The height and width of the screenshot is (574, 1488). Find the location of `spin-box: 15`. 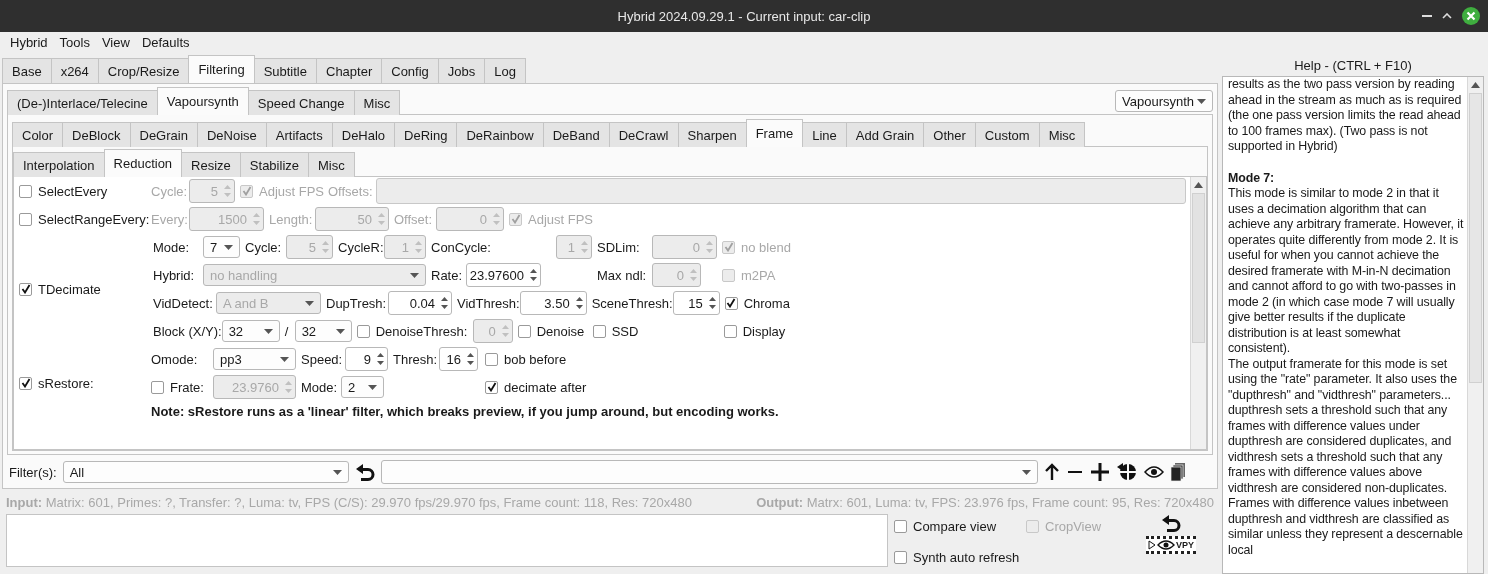

spin-box: 15 is located at coordinates (696, 303).